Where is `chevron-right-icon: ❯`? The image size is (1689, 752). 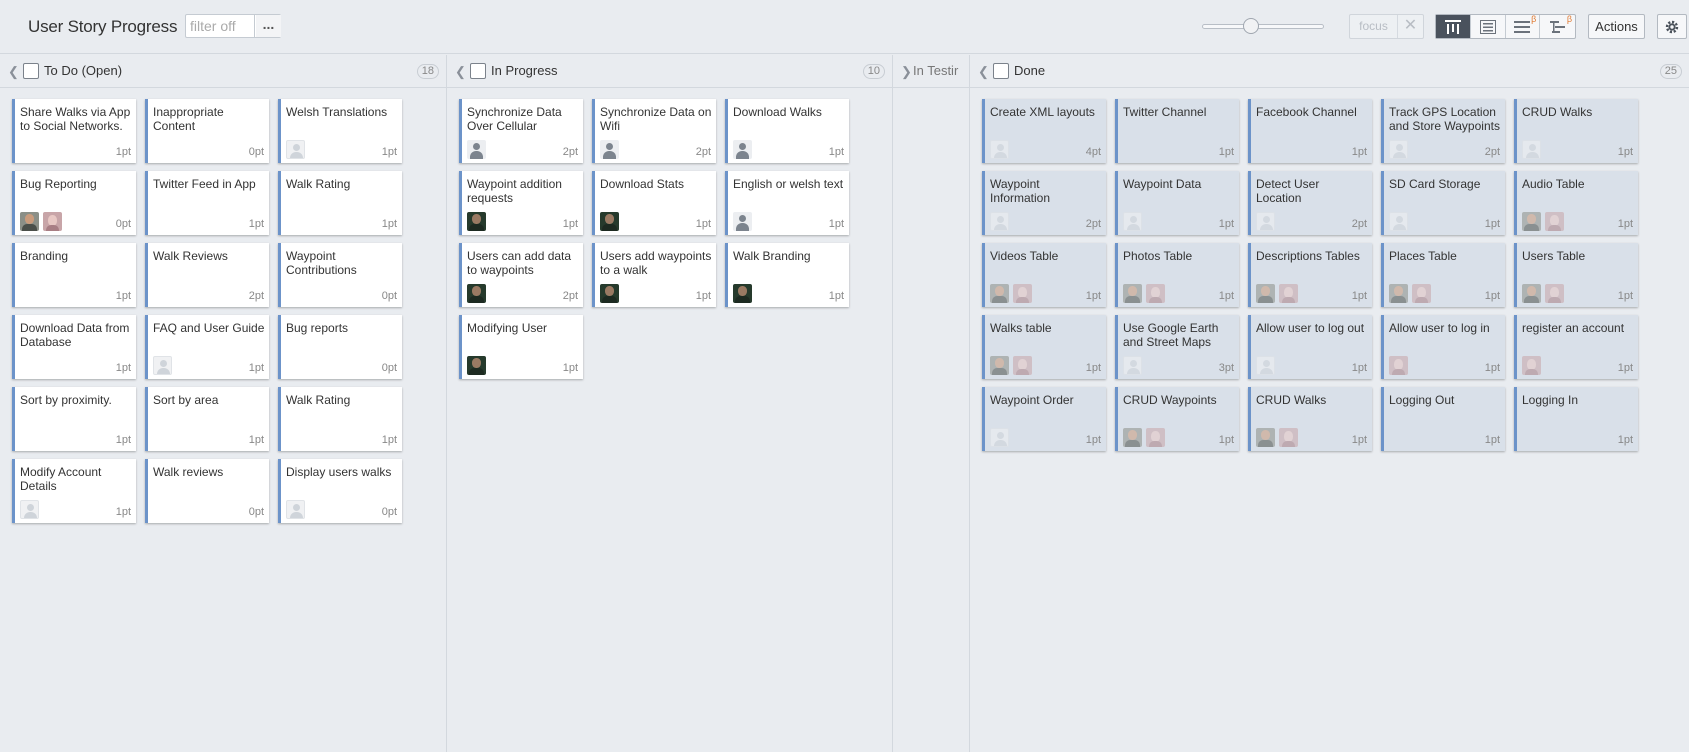
chevron-right-icon: ❯ is located at coordinates (906, 72).